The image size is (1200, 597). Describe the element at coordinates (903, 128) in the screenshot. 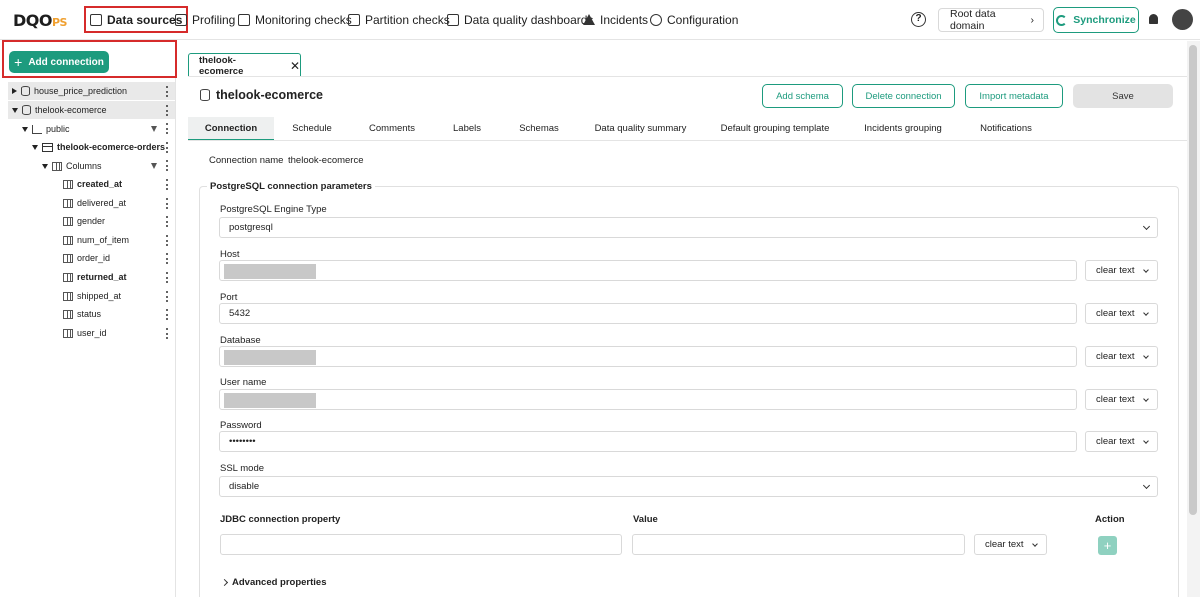

I see `tab-incidents-grouping: Incidents grouping` at that location.